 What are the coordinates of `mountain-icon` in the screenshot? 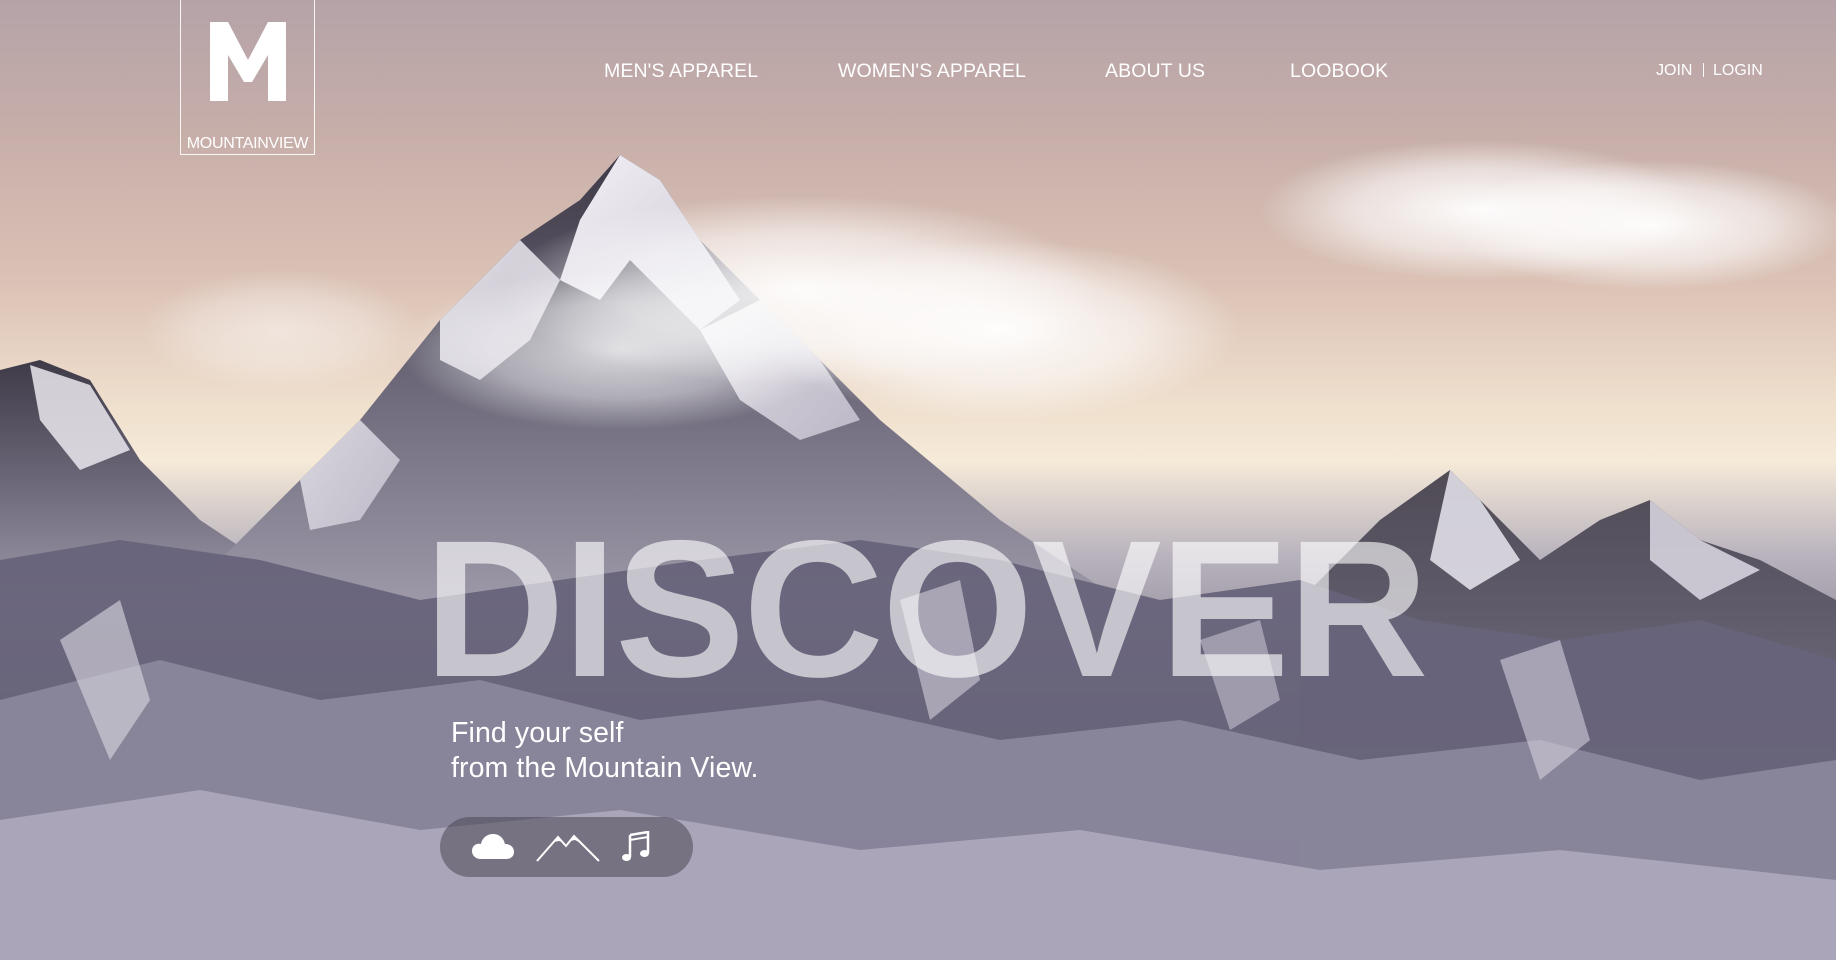 It's located at (568, 847).